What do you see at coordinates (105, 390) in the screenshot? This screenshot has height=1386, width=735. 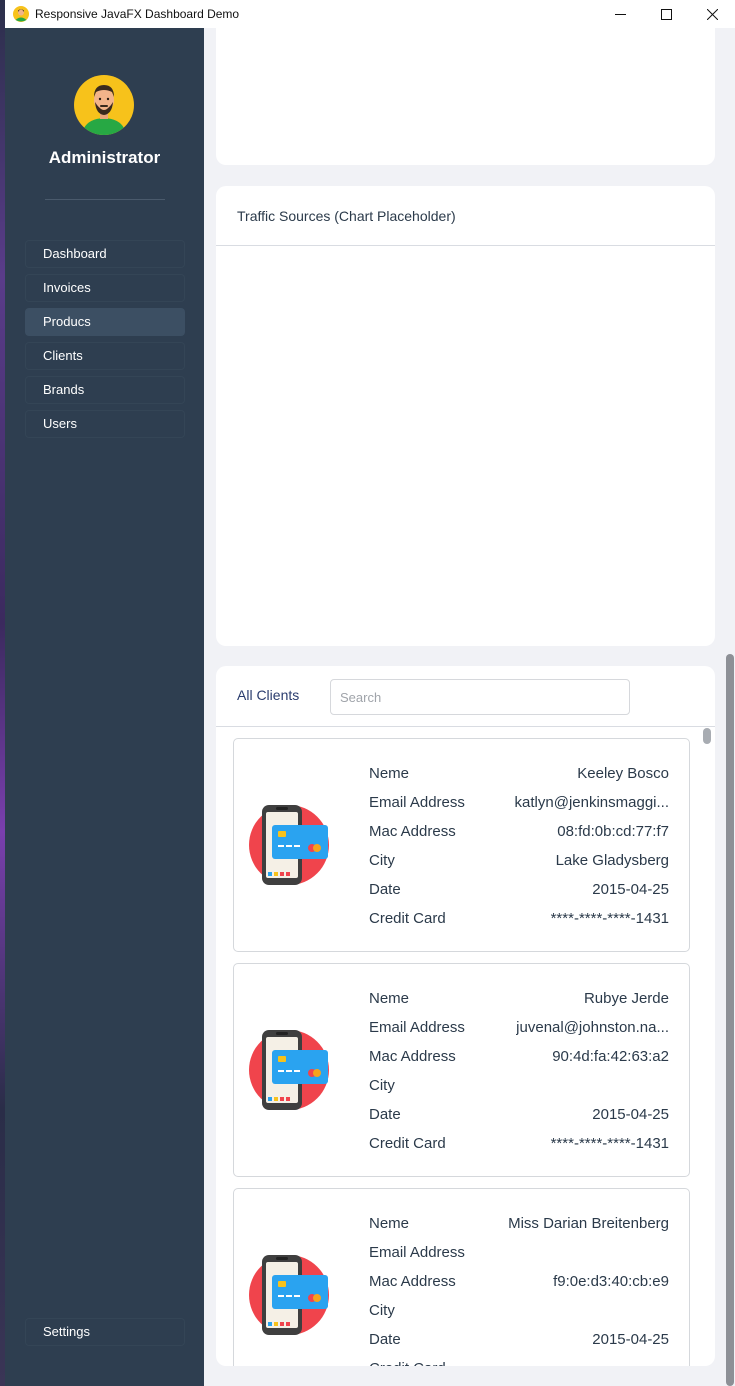 I see `sidebar-item-brands: Brands` at bounding box center [105, 390].